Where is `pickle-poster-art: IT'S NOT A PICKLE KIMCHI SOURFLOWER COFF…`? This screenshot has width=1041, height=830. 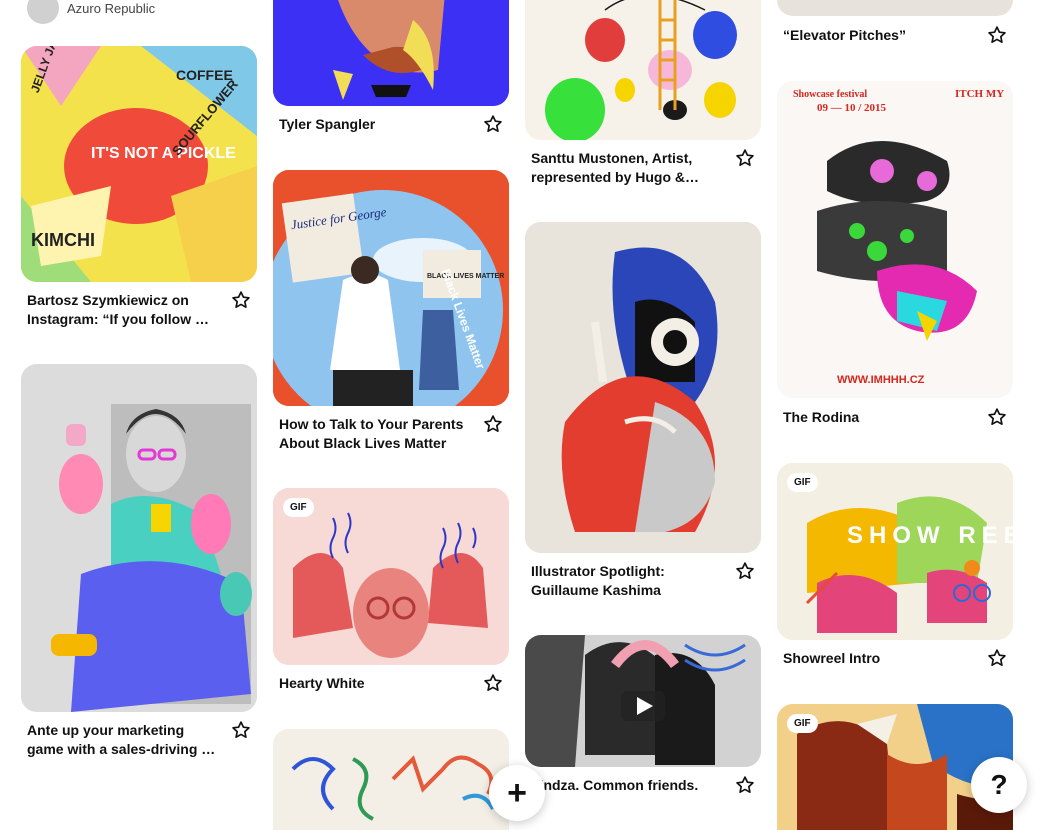
pickle-poster-art: IT'S NOT A PICKLE KIMCHI SOURFLOWER COFF… is located at coordinates (139, 164).